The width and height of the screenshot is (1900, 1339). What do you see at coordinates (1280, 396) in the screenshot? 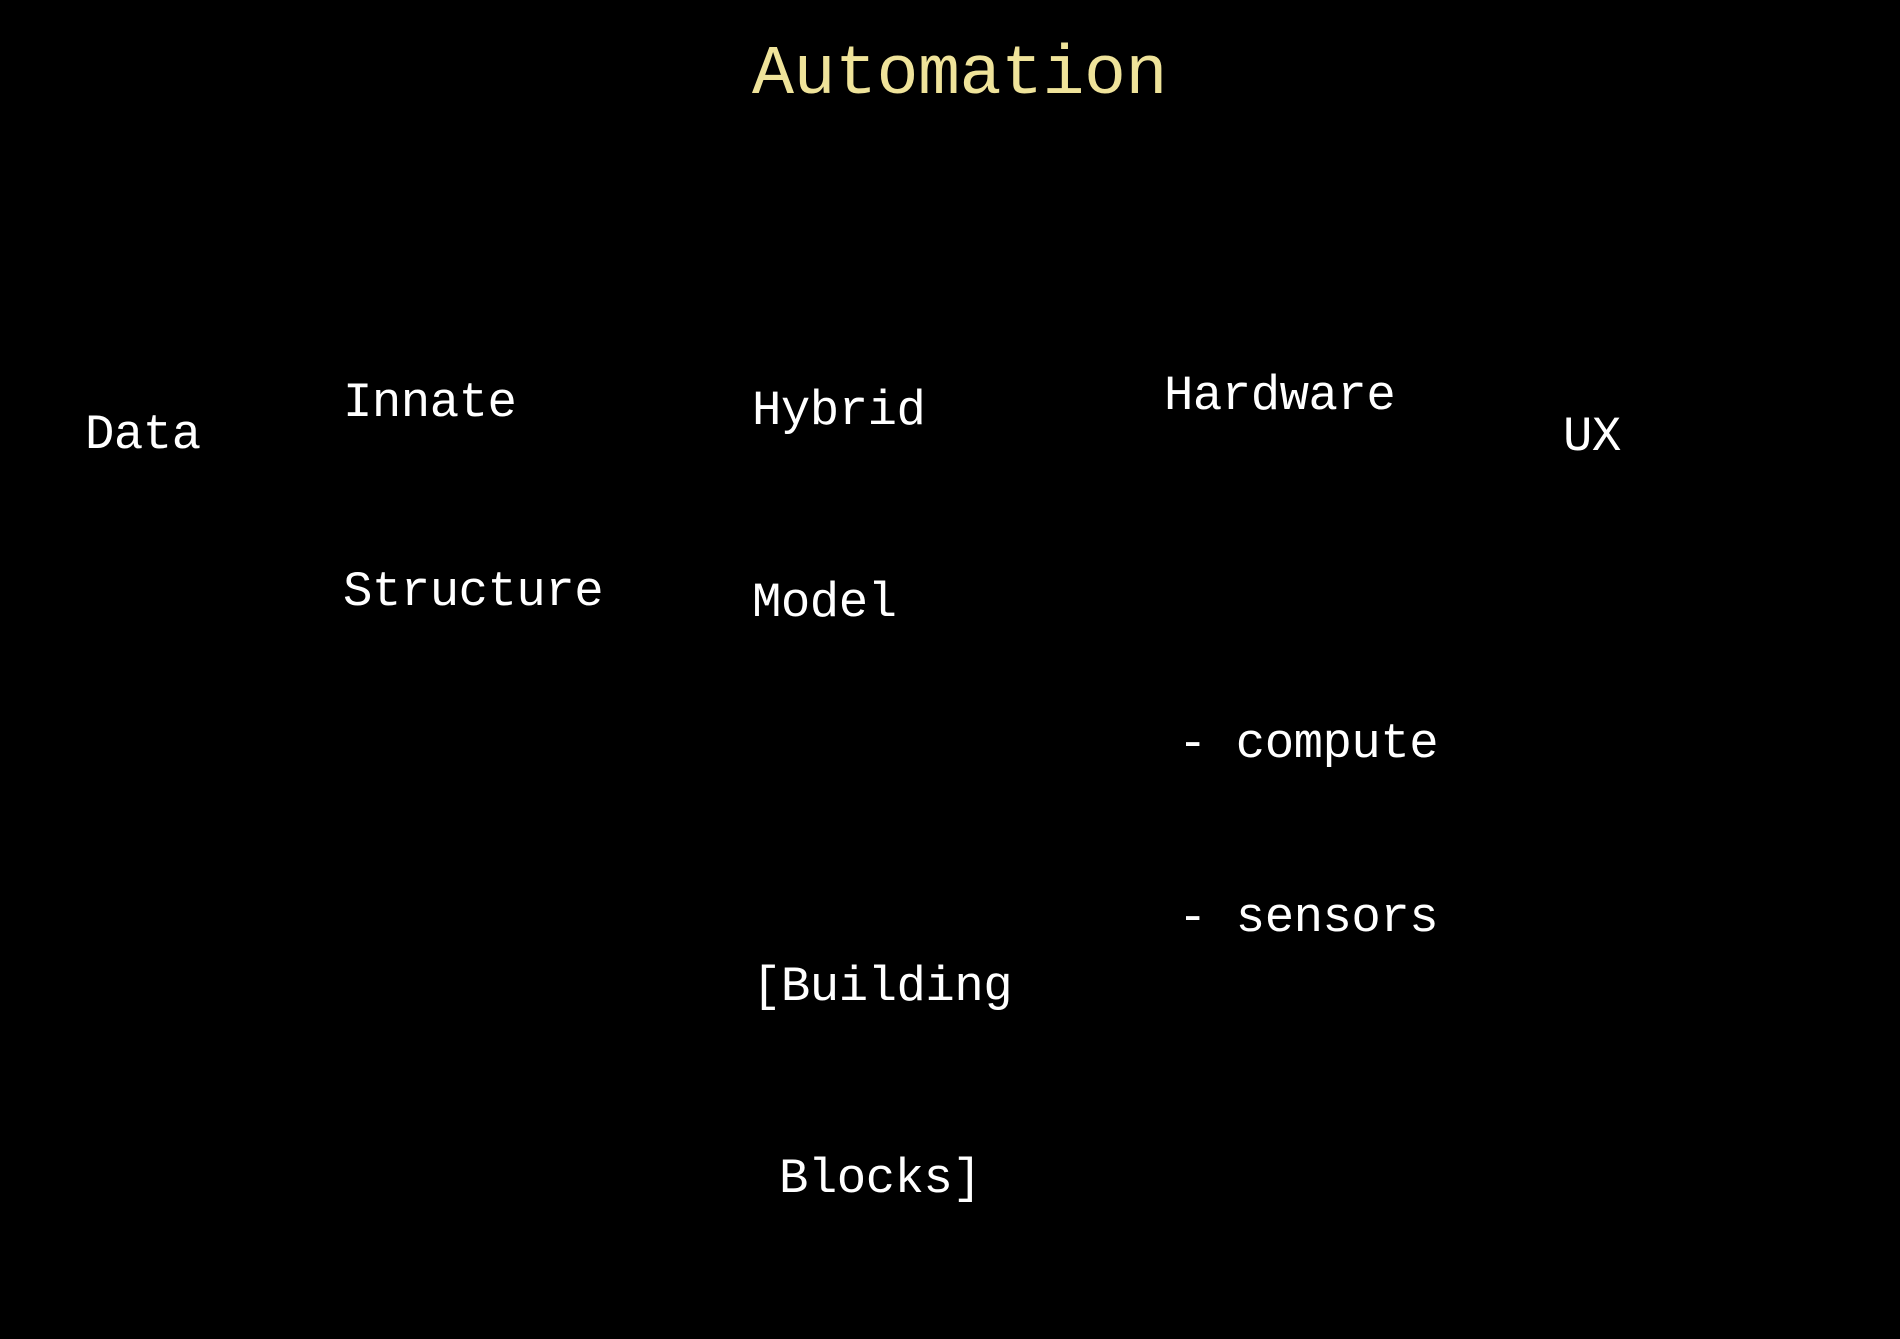
I see `column-hardware-heading: Hardware` at bounding box center [1280, 396].